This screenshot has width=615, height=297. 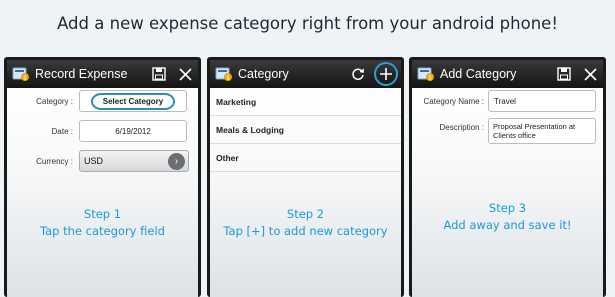 I want to click on chevron-right-icon: ›, so click(x=176, y=161).